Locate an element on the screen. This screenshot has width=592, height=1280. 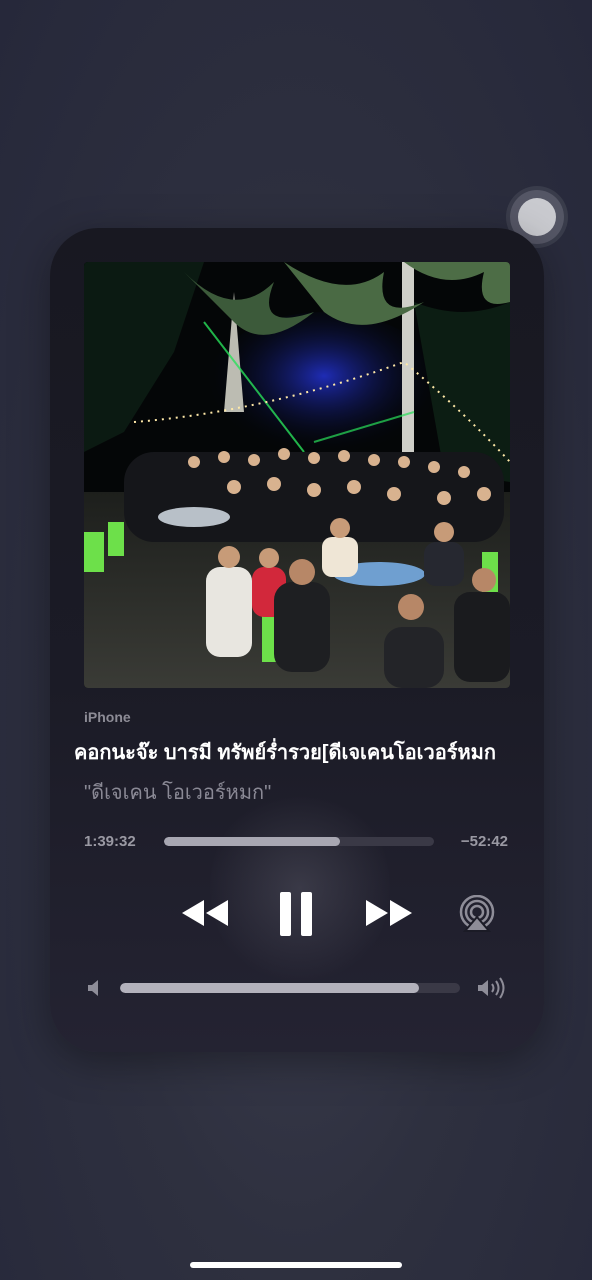
rewind-icon is located at coordinates (205, 913).